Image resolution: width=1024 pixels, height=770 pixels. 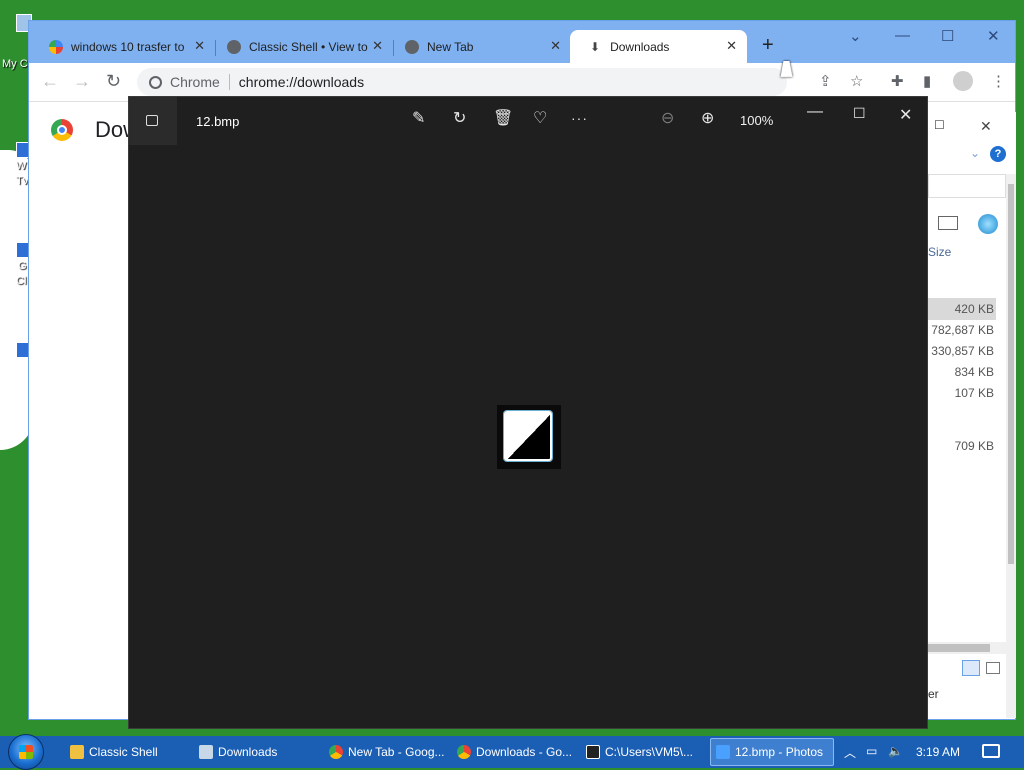 I want to click on reload-icon: ↻, so click(x=113, y=81).